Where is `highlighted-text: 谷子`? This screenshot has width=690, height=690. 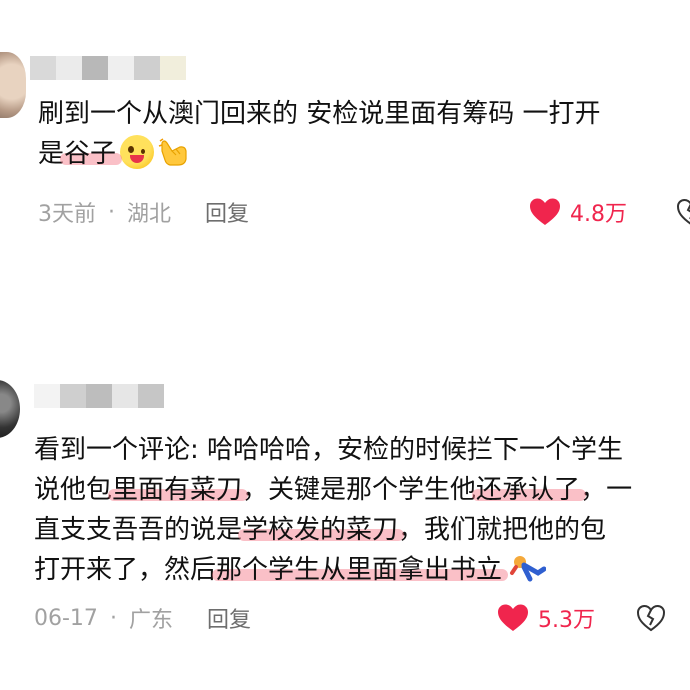 highlighted-text: 谷子 is located at coordinates (90, 154).